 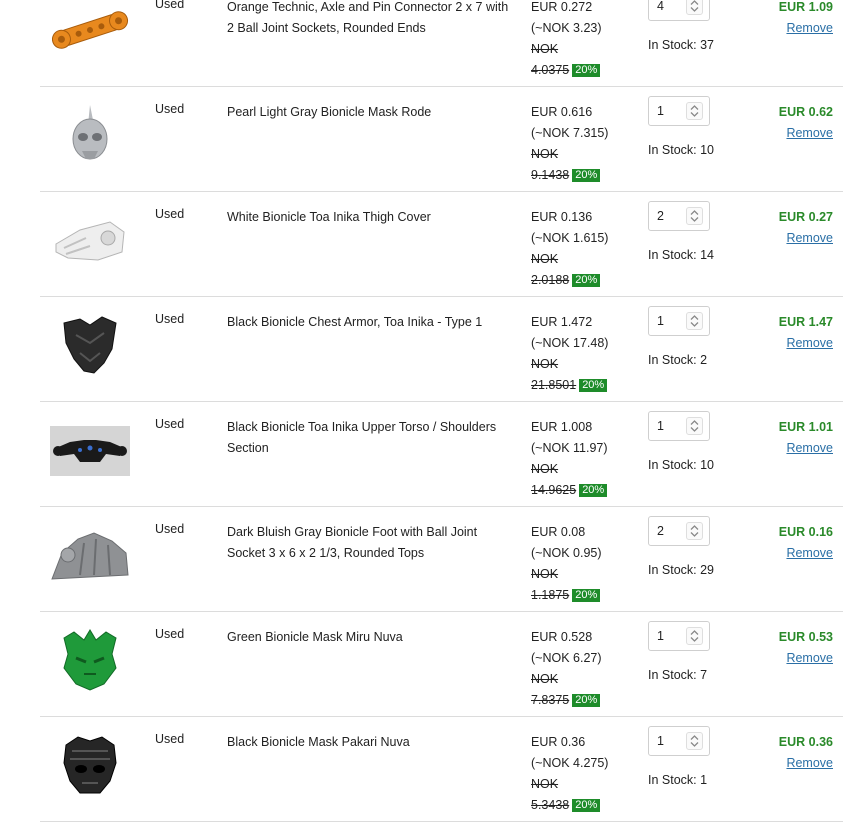 I want to click on upper-torso-icon, so click(x=90, y=450).